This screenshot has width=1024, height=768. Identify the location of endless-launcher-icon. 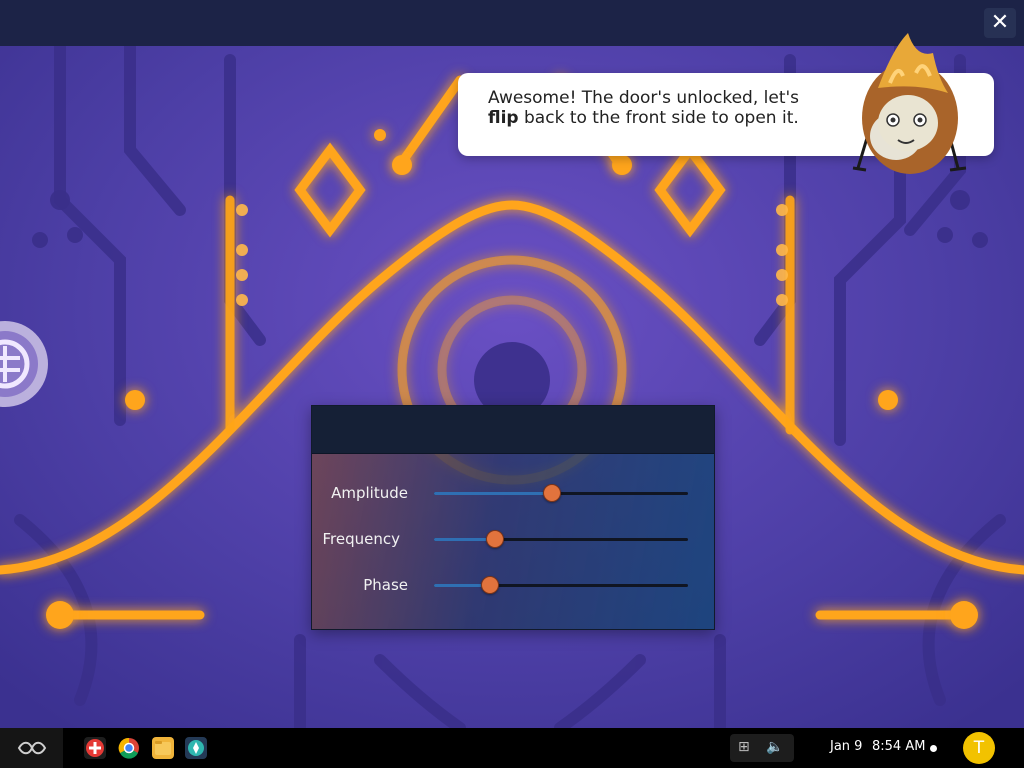
(31, 748).